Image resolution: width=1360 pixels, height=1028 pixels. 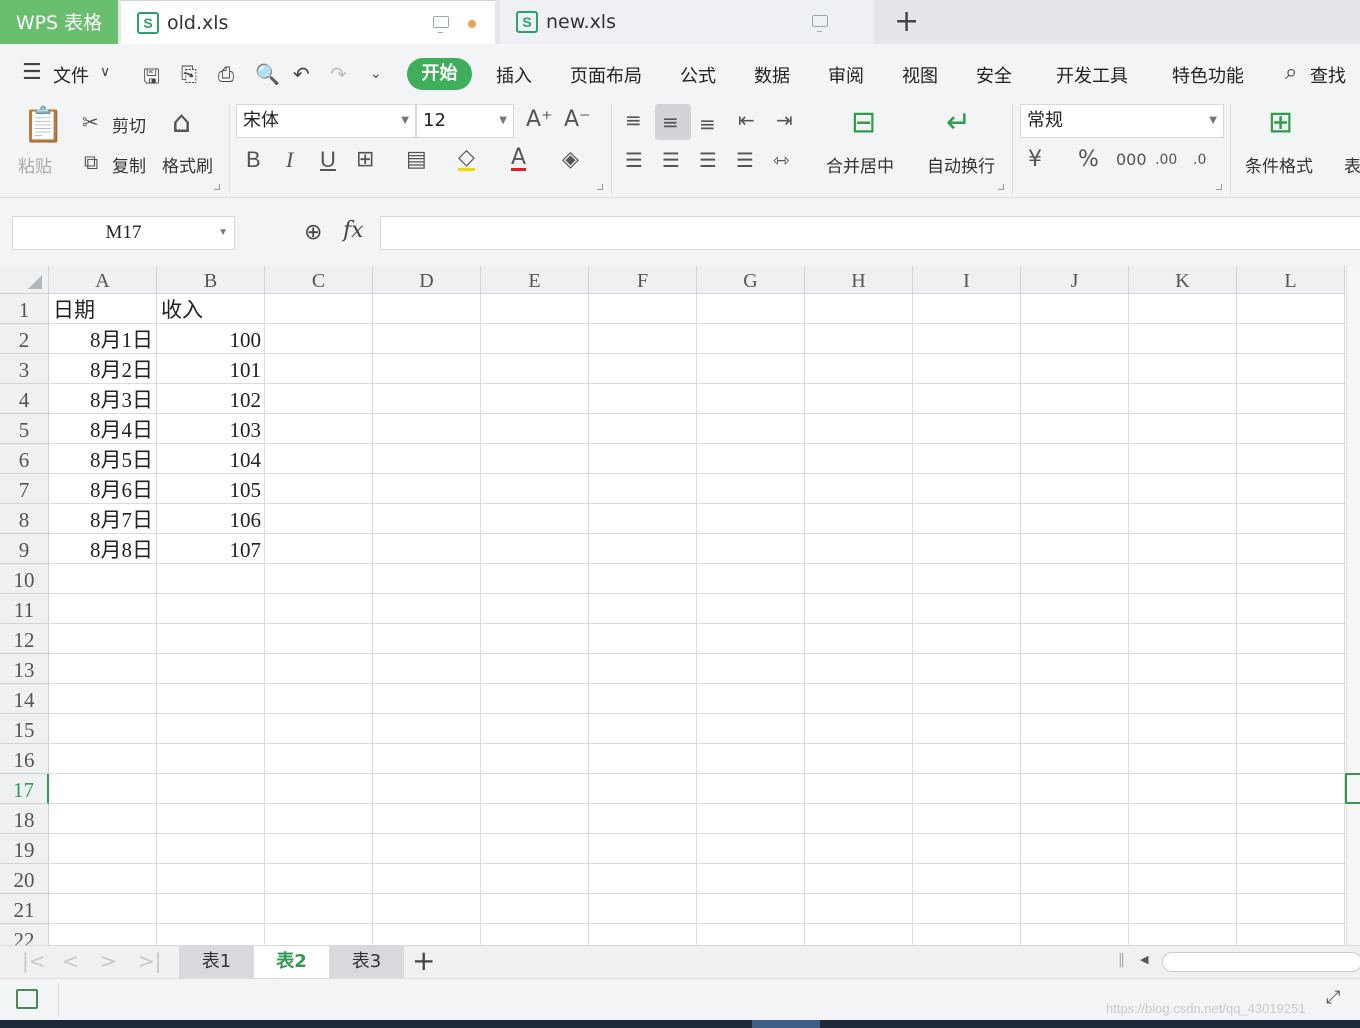 I want to click on cell-b4: 102, so click(x=211, y=399).